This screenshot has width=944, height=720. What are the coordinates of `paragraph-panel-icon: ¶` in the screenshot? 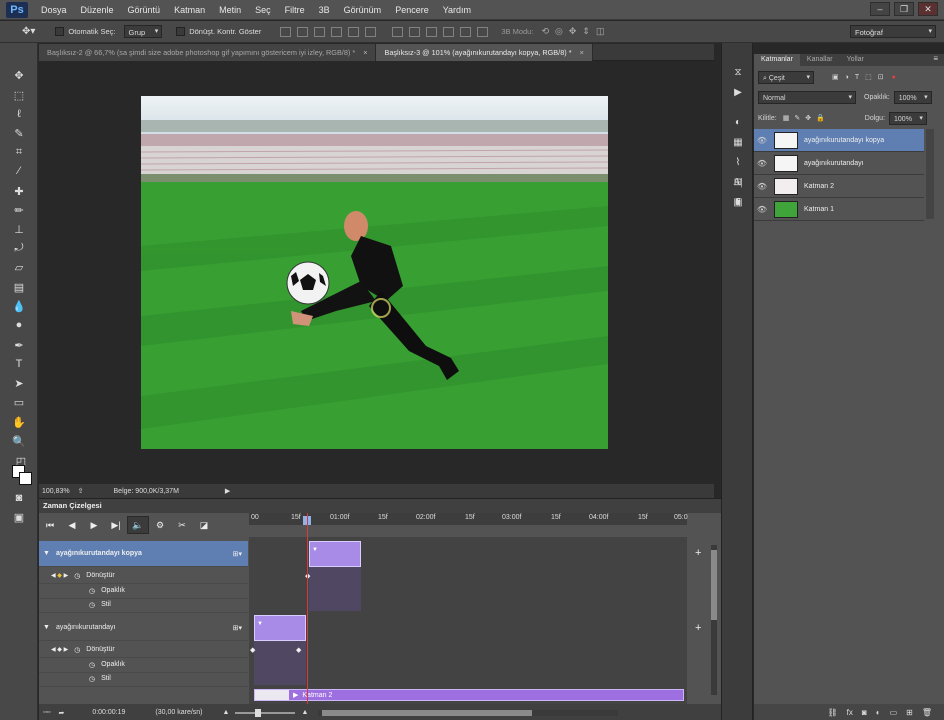 It's located at (738, 202).